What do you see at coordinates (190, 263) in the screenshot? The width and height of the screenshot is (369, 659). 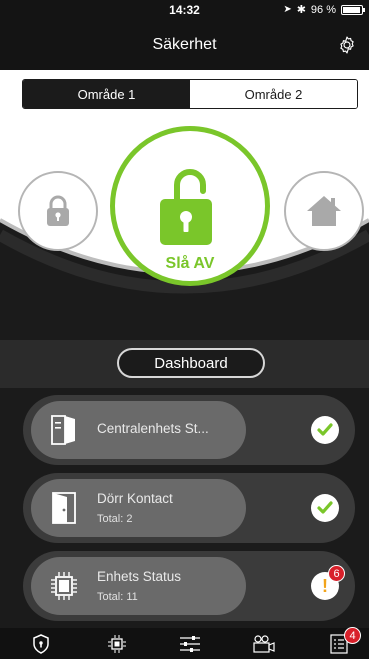 I see `disarm-label: Slå AV` at bounding box center [190, 263].